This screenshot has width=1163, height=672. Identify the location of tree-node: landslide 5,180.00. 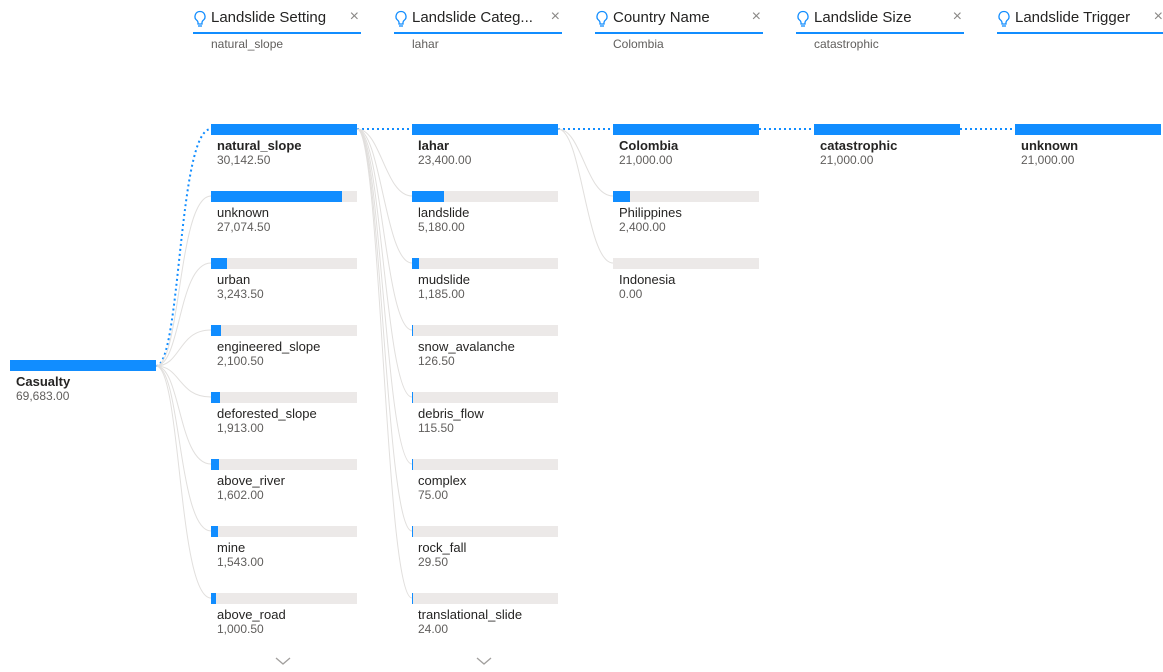
(486, 219).